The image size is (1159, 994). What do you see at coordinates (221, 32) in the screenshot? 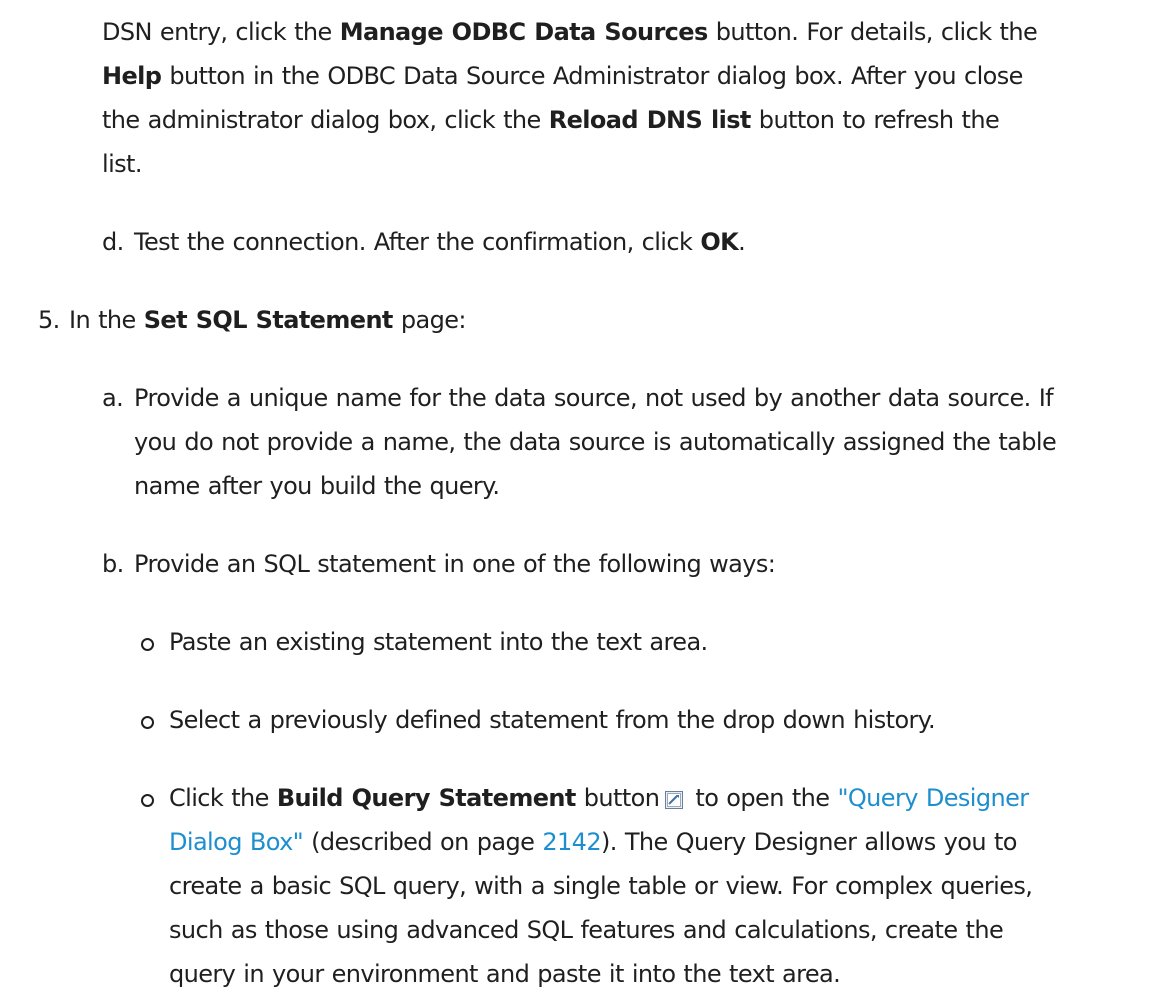
I see `text: DSN entry, click the` at bounding box center [221, 32].